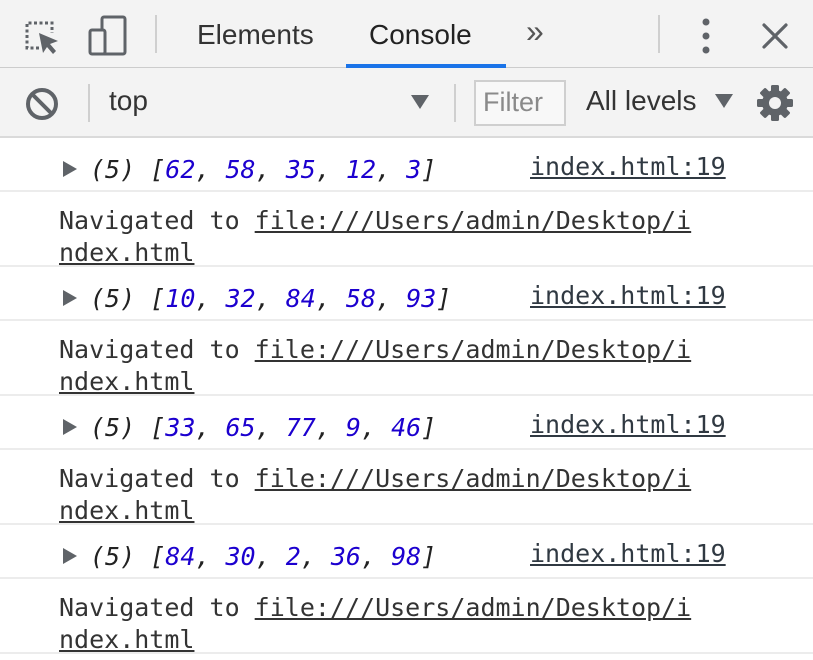 Image resolution: width=813 pixels, height=660 pixels. Describe the element at coordinates (180, 427) in the screenshot. I see `array-value: 33` at that location.